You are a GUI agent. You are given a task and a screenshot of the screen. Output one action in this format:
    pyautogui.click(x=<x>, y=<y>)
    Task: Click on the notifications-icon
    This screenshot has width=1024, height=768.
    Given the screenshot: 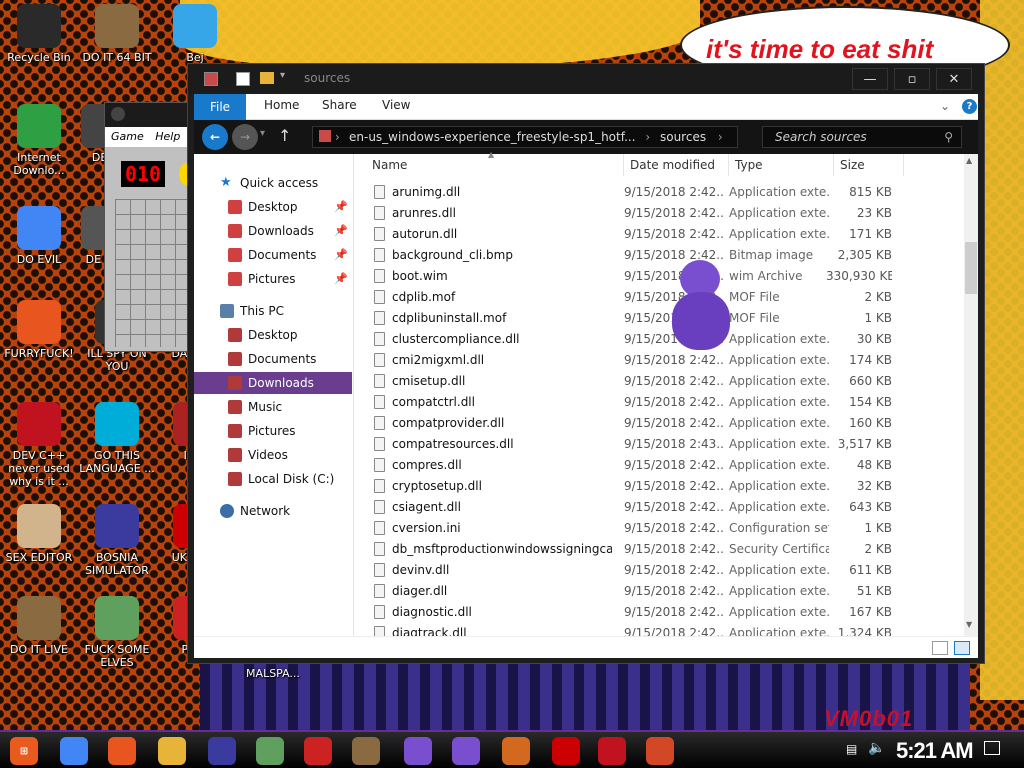 What is the action you would take?
    pyautogui.click(x=992, y=748)
    